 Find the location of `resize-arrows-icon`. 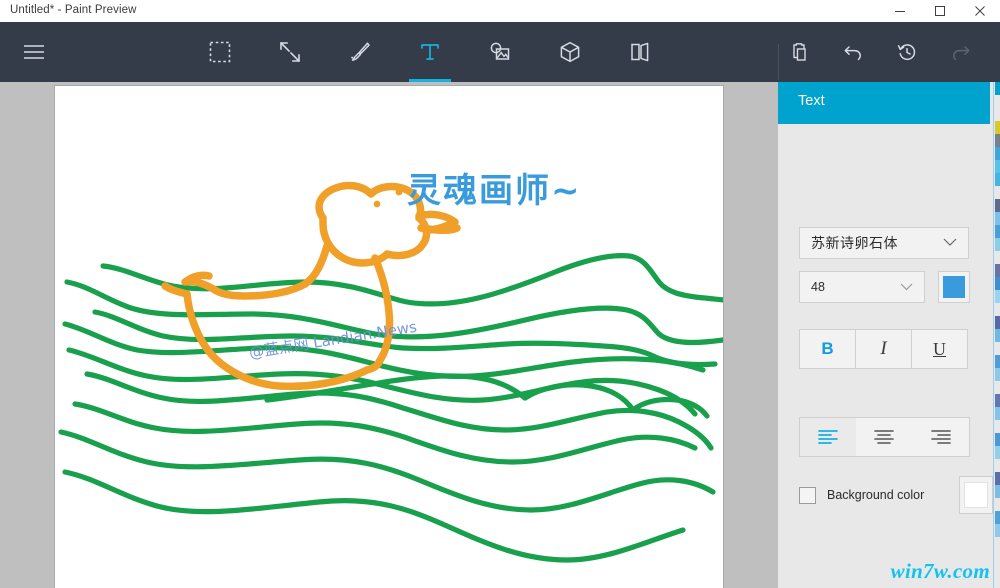

resize-arrows-icon is located at coordinates (290, 52).